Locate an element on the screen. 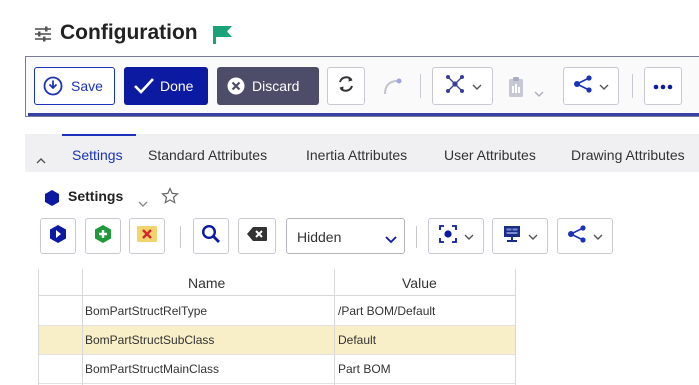 The height and width of the screenshot is (385, 699). column-header-value: Value is located at coordinates (419, 283).